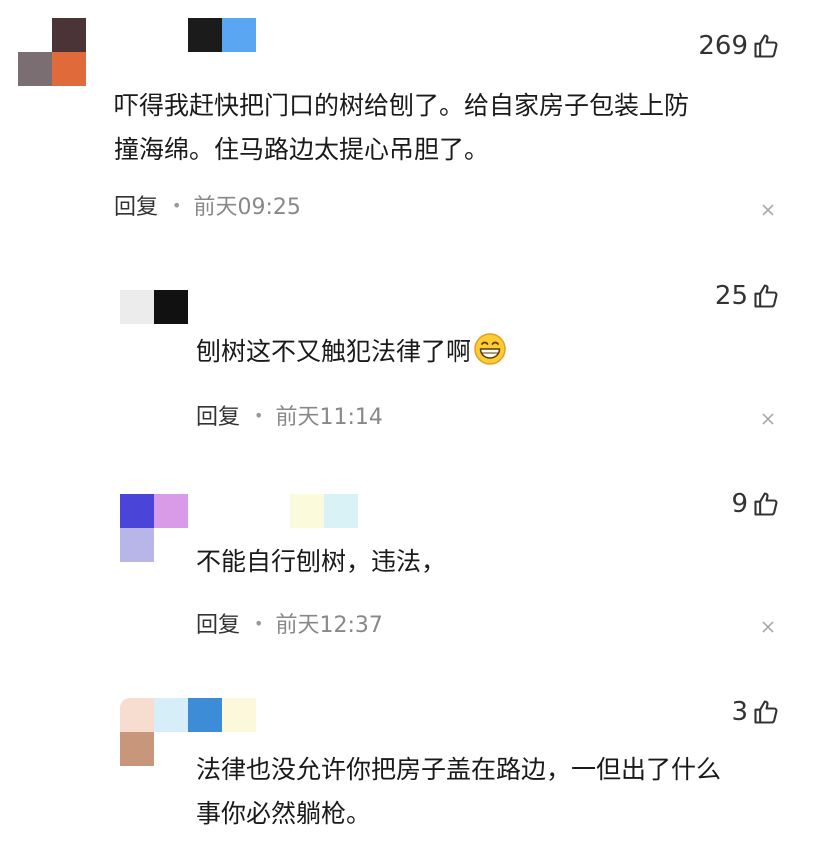 This screenshot has width=840, height=850. Describe the element at coordinates (329, 417) in the screenshot. I see `comment-time: 前天11:14` at that location.